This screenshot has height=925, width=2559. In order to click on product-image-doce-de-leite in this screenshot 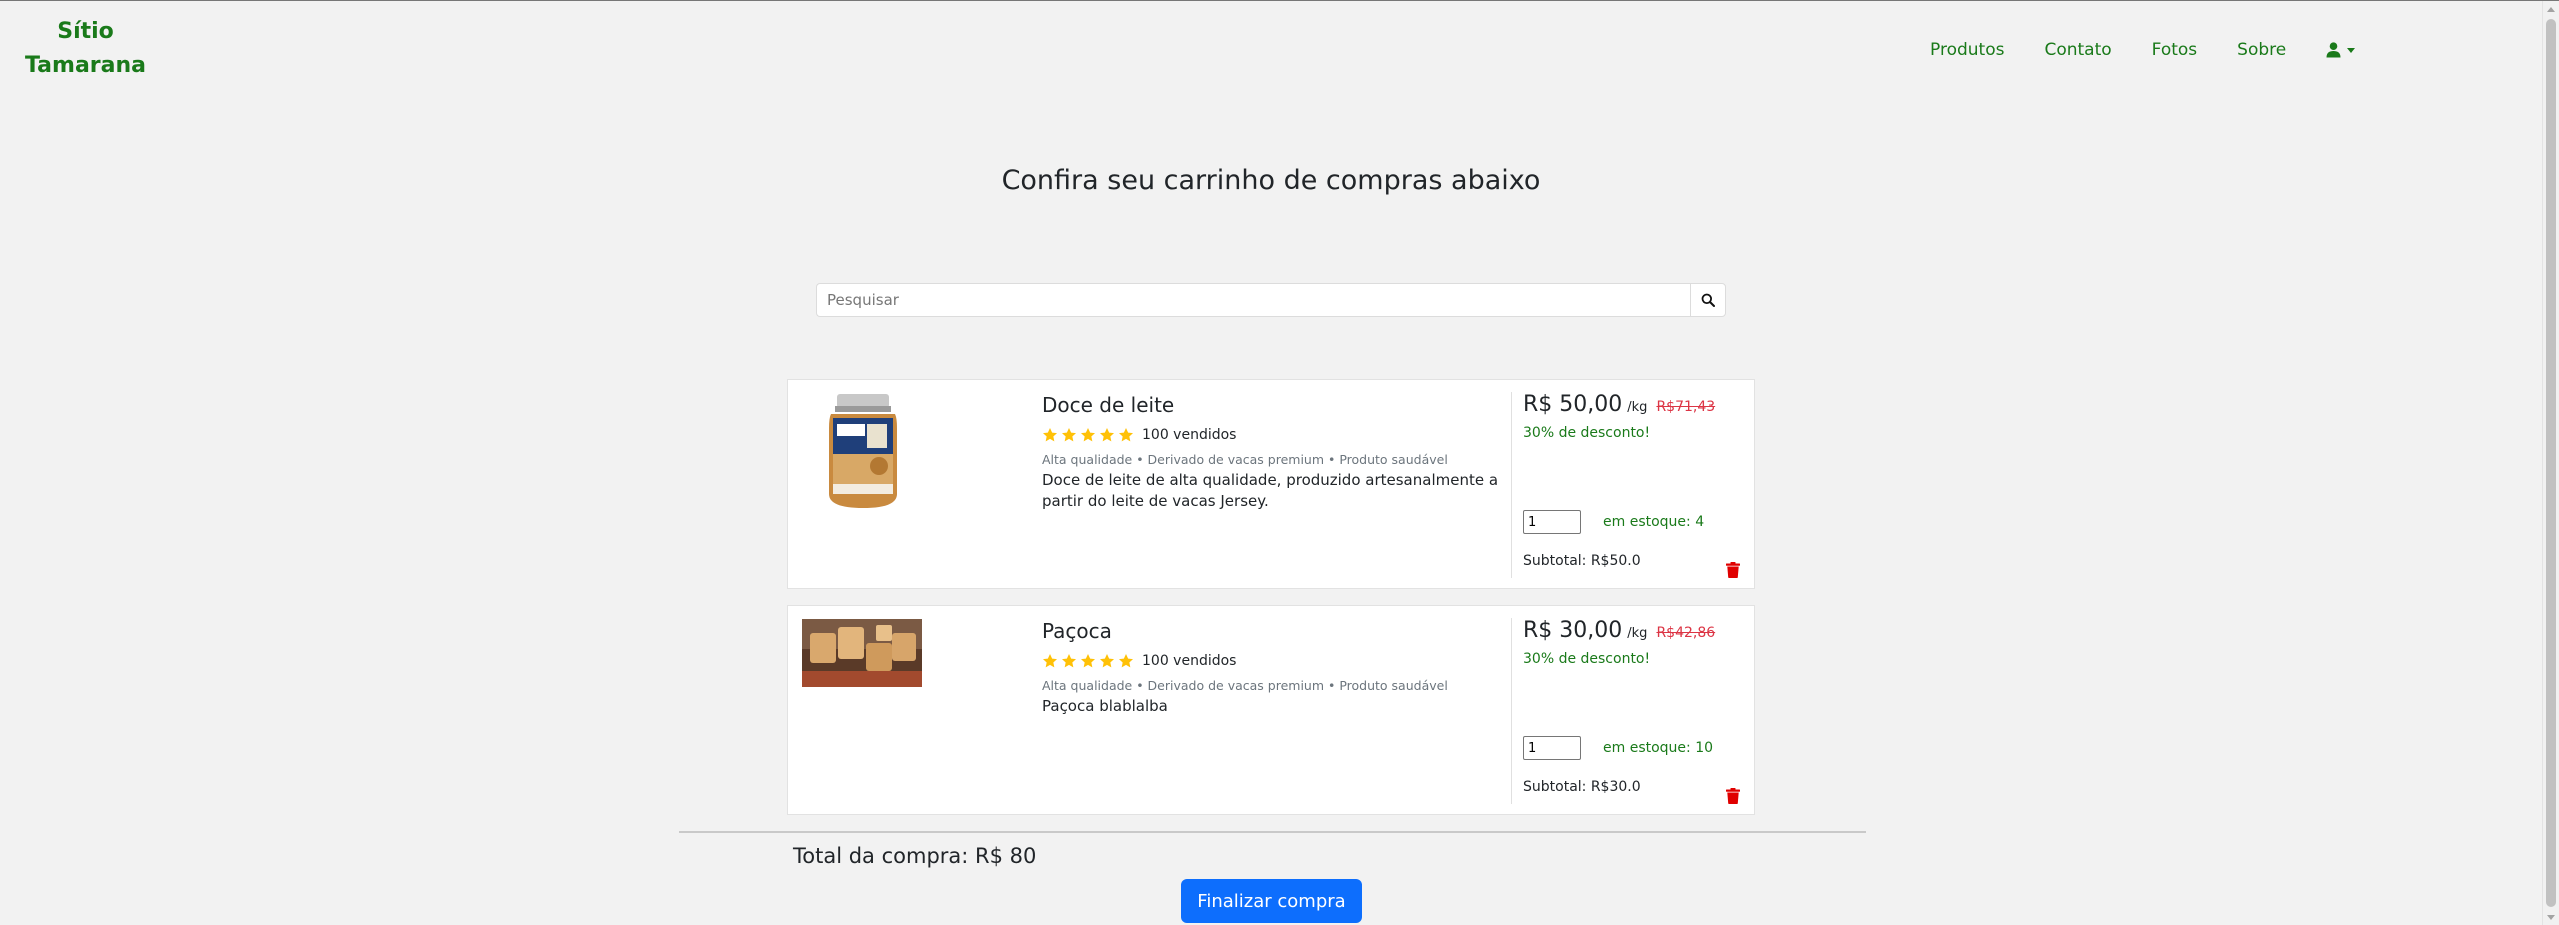, I will do `click(863, 451)`.